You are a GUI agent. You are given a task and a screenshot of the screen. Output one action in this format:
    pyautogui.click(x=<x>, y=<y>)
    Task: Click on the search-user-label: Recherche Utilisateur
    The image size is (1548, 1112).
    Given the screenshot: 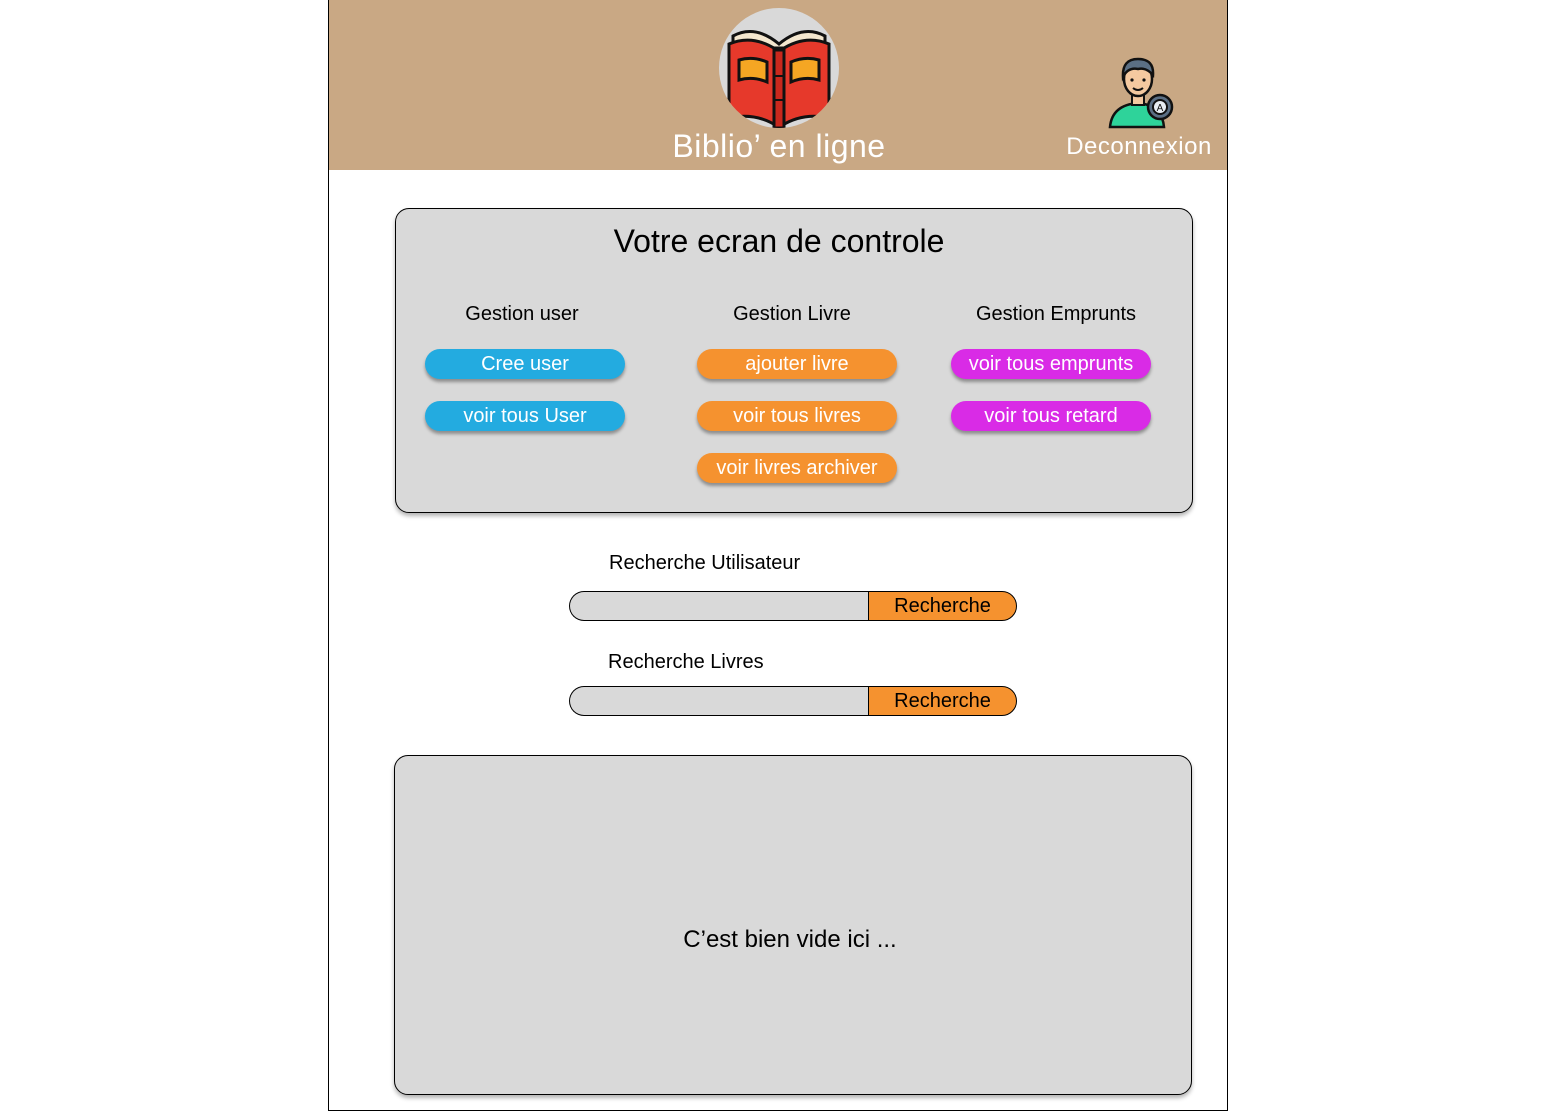 What is the action you would take?
    pyautogui.click(x=705, y=563)
    